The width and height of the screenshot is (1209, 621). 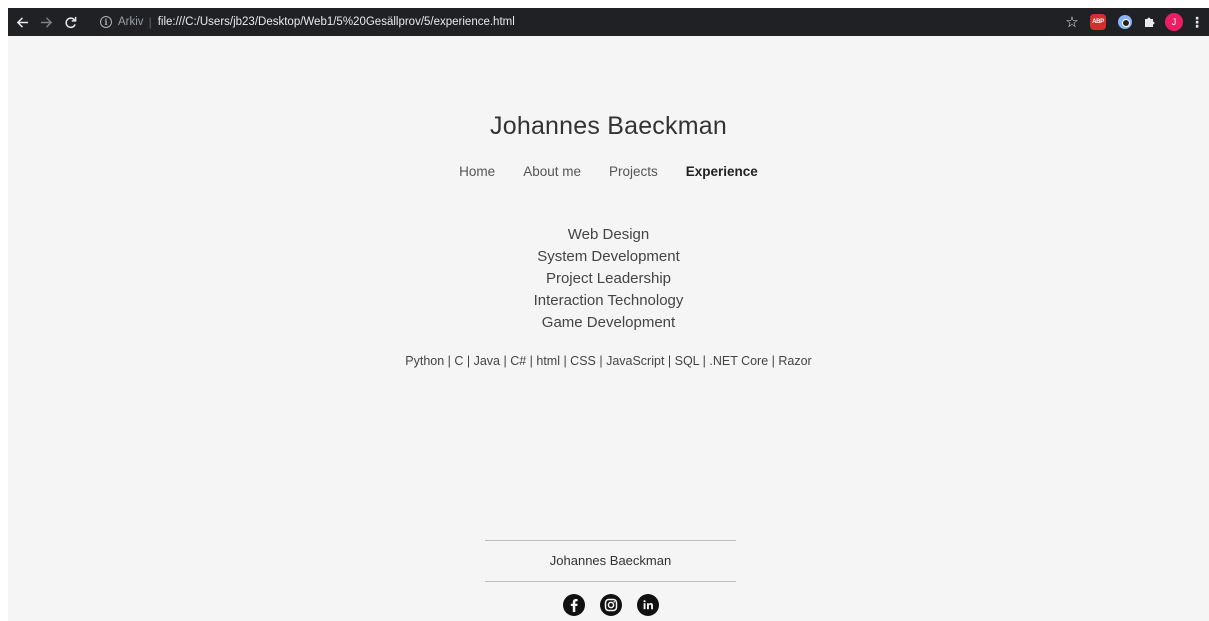 I want to click on main-nav: Home About me Projects Experience, so click(x=608, y=171).